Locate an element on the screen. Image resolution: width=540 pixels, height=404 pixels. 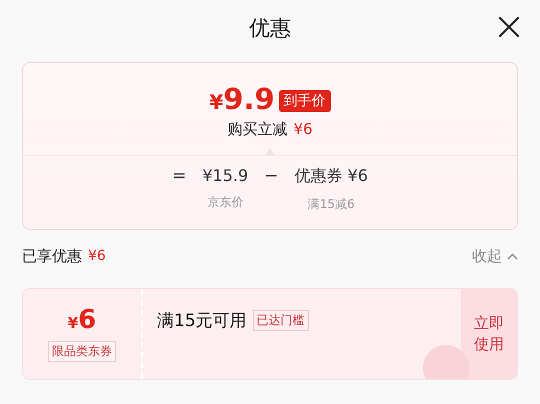
saving-amount: ¥6 is located at coordinates (303, 129).